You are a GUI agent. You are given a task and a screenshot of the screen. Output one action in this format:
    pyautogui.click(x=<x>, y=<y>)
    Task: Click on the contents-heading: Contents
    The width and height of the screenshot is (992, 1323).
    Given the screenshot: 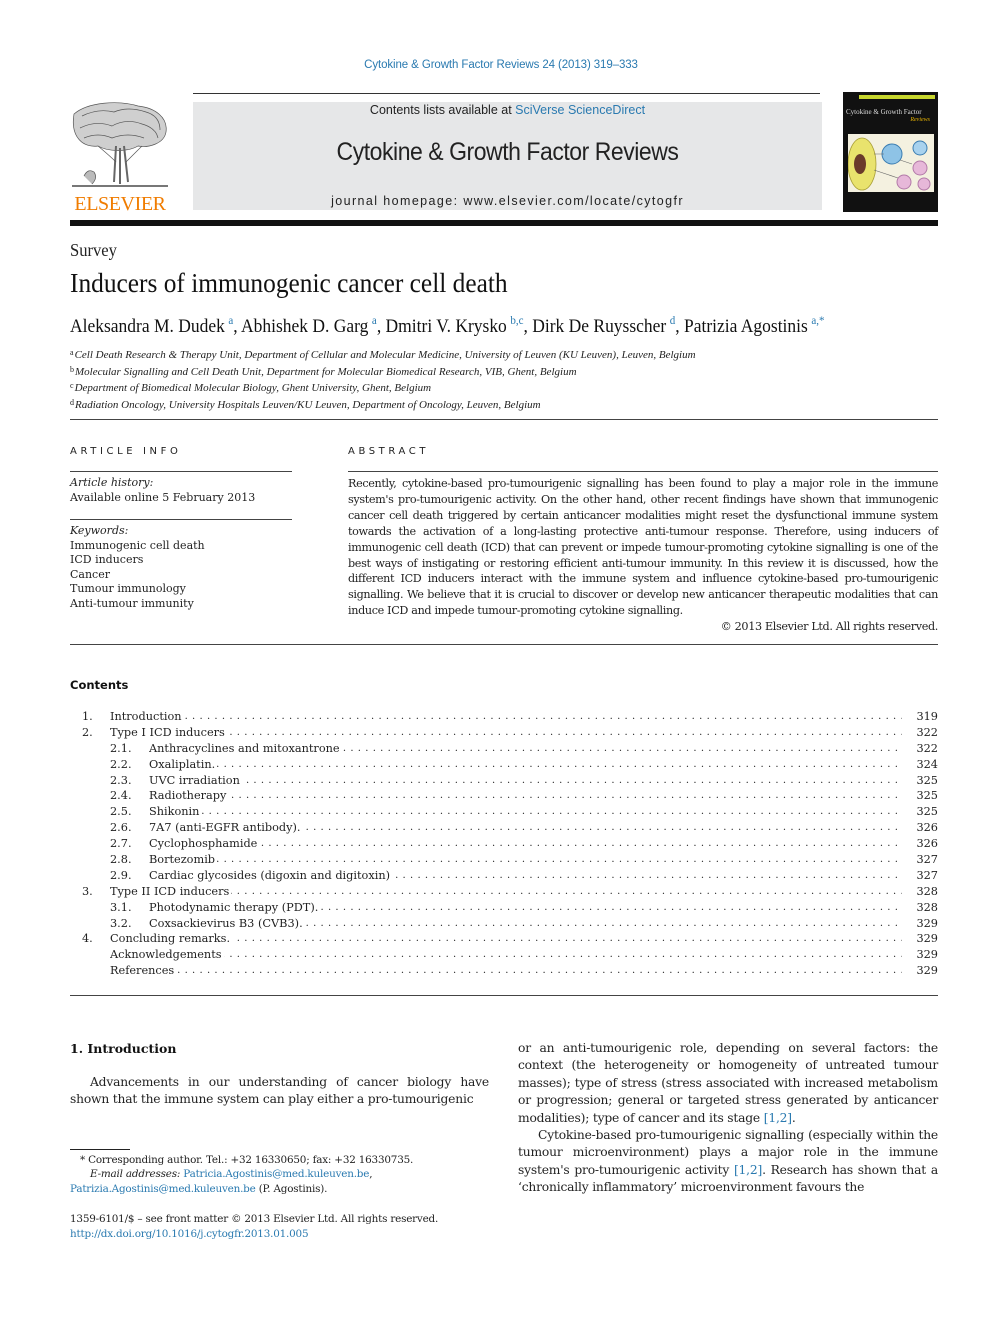 What is the action you would take?
    pyautogui.click(x=99, y=685)
    